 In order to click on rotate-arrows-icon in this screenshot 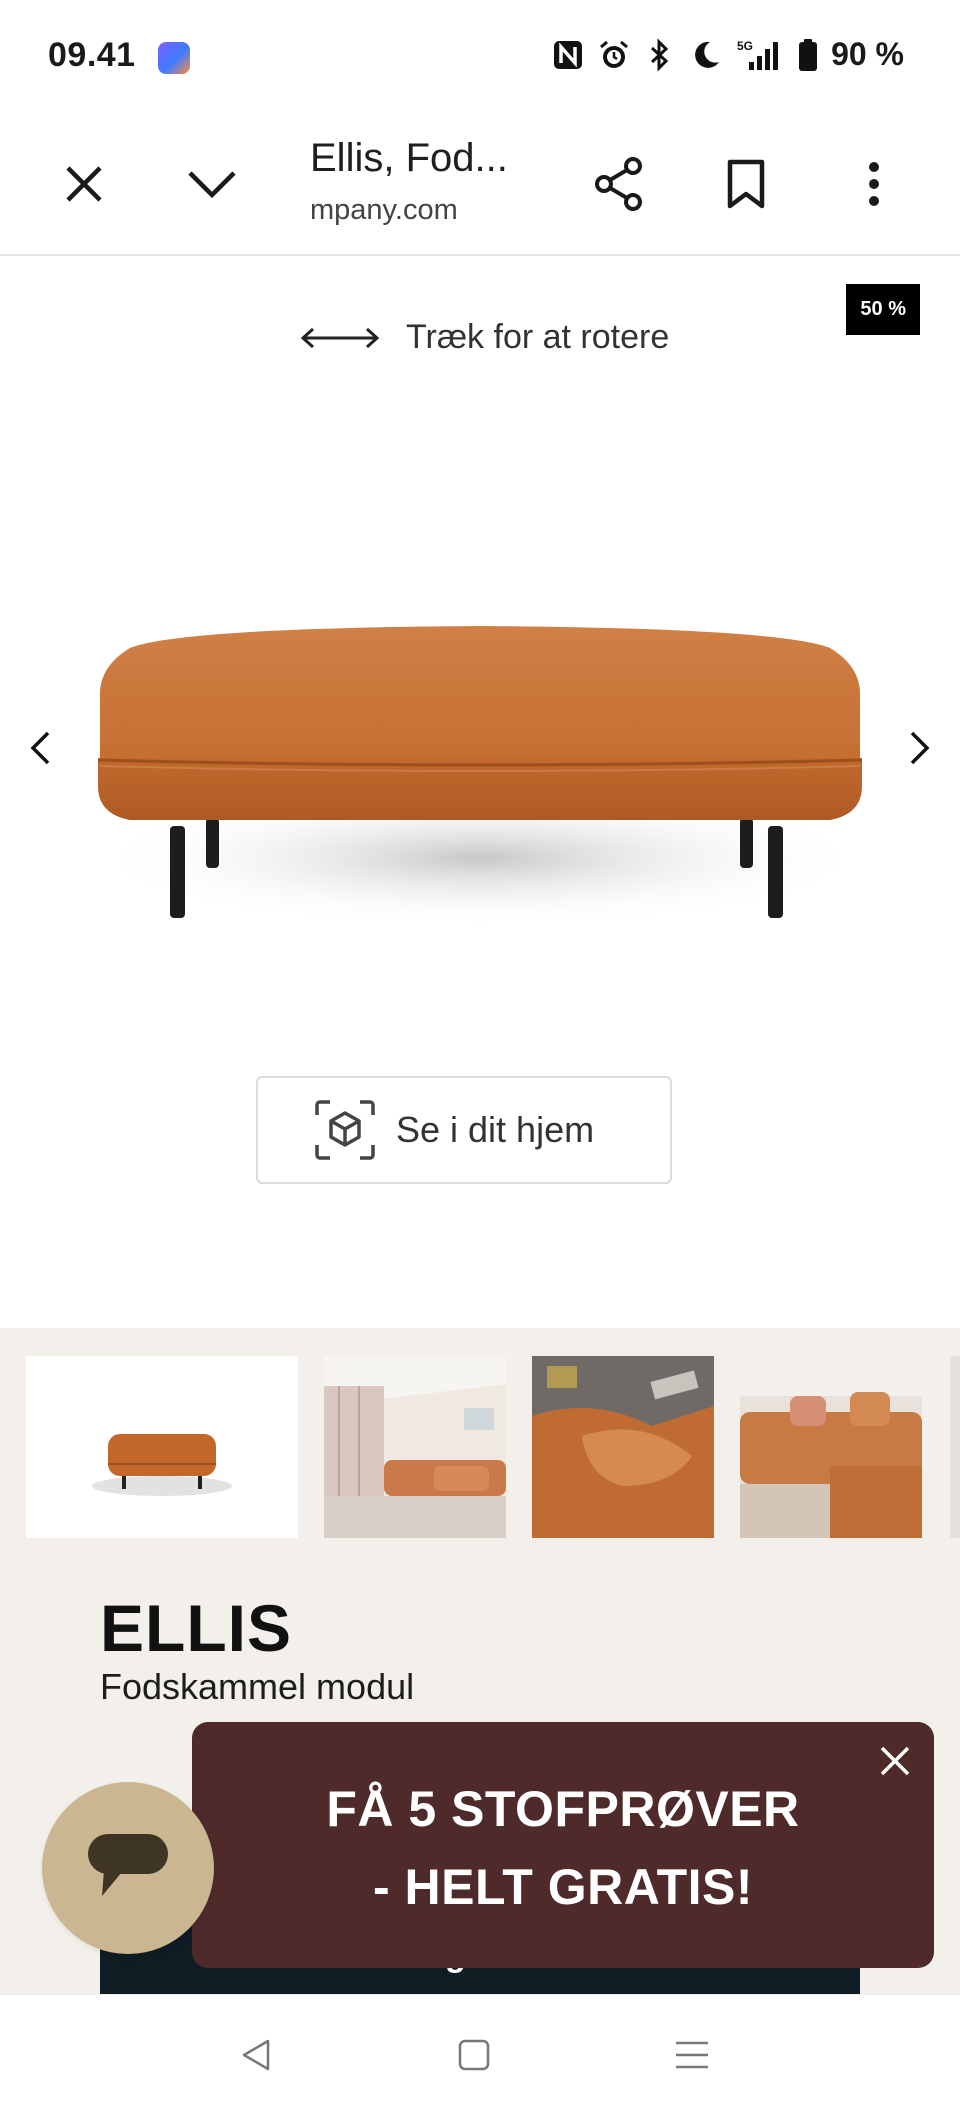, I will do `click(340, 337)`.